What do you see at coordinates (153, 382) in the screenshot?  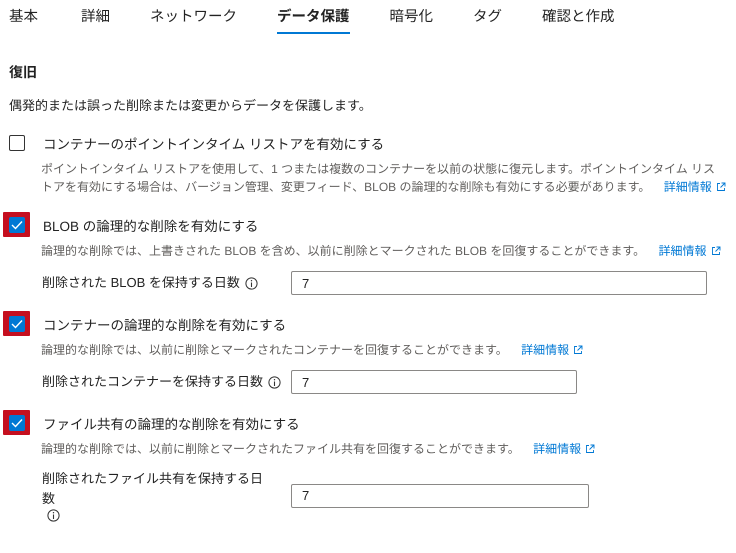 I see `field-label: 削除されたコンテナーを保持する日数` at bounding box center [153, 382].